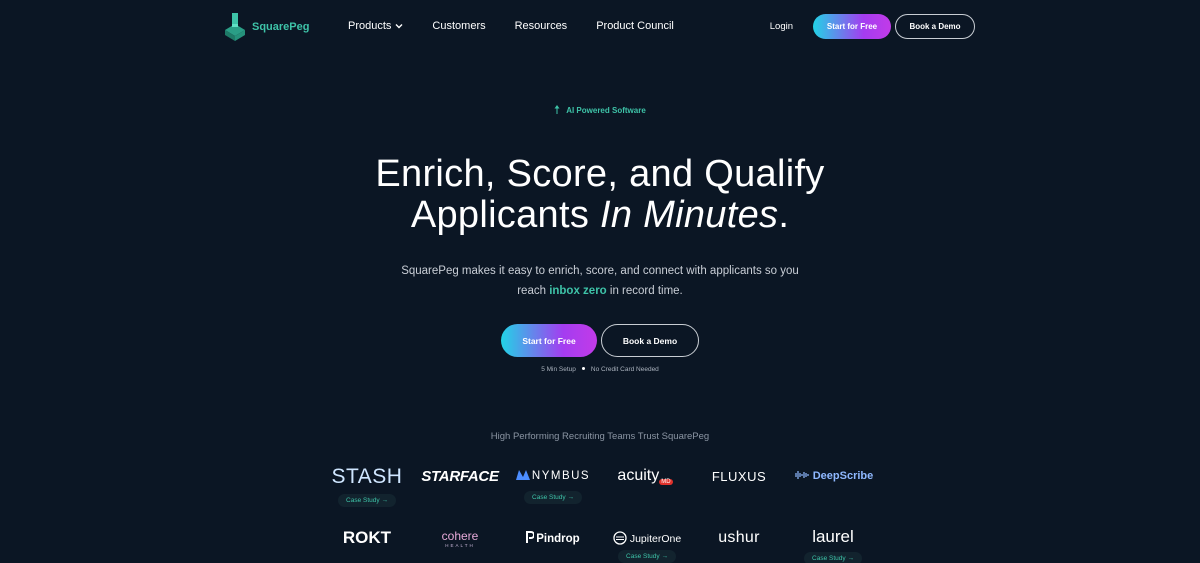 The height and width of the screenshot is (563, 1200). Describe the element at coordinates (458, 26) in the screenshot. I see `nav-customers: Customers` at that location.